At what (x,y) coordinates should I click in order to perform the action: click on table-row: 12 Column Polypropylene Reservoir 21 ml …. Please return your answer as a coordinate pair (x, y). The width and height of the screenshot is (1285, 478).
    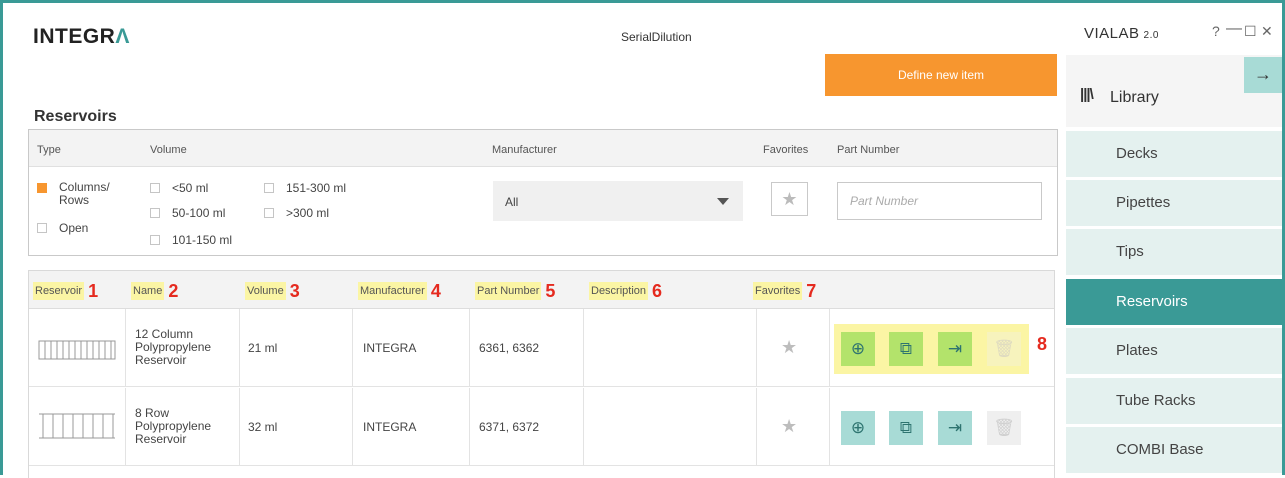
    Looking at the image, I should click on (541, 348).